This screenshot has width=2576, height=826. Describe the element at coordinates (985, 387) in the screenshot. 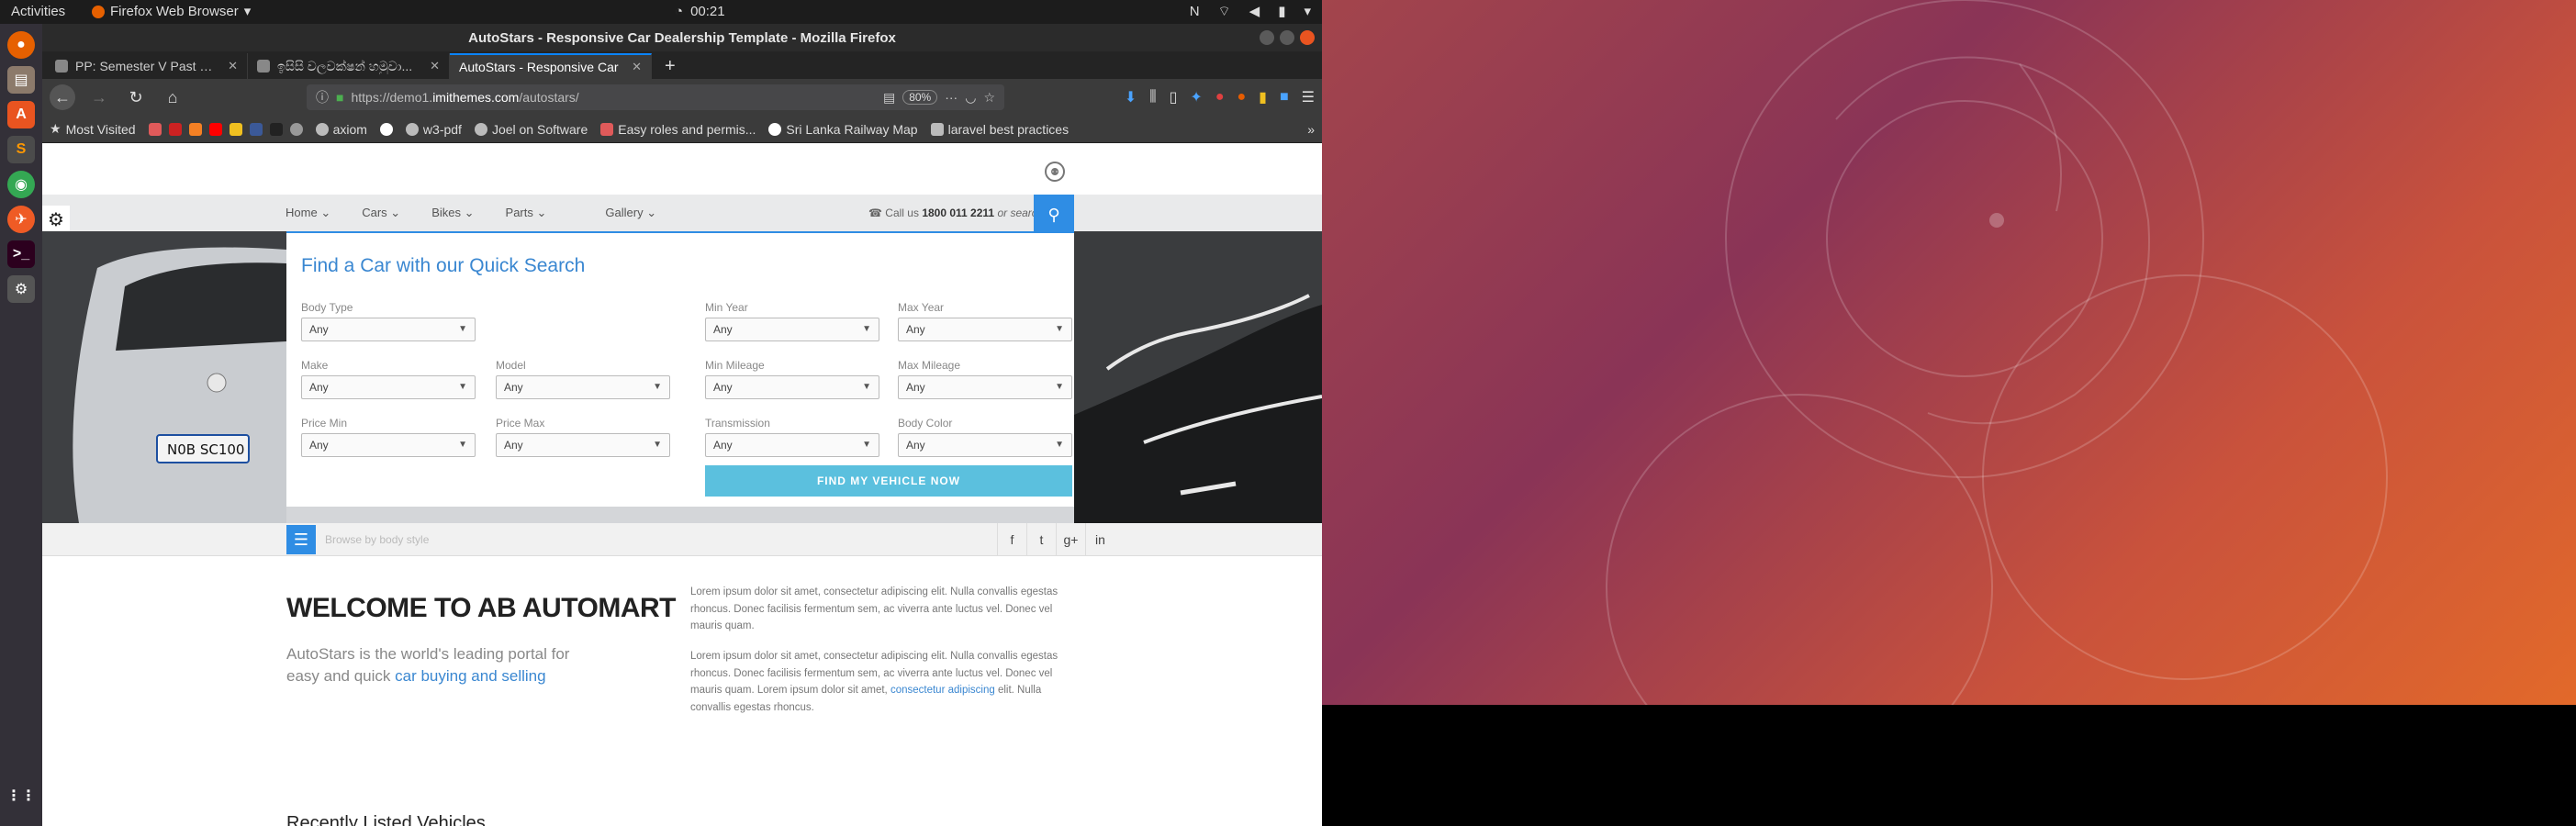

I see `max-mileage-select: Any ▼` at that location.